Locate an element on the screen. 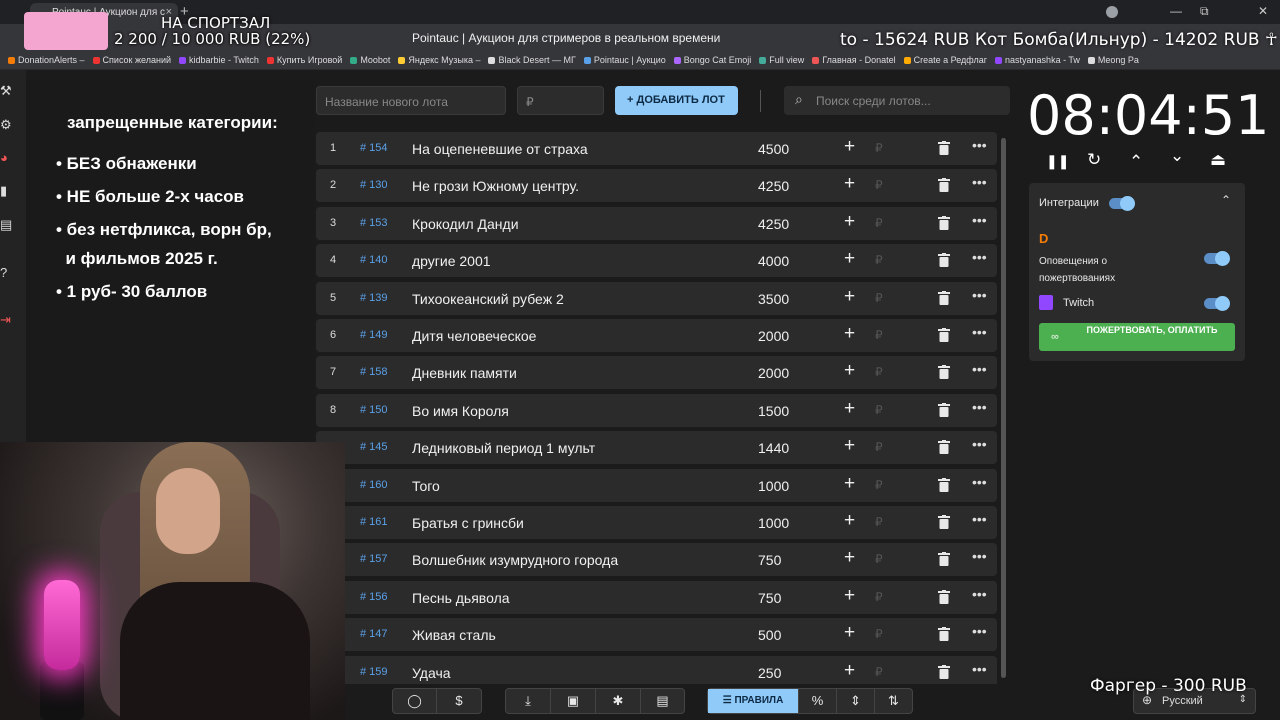 The width and height of the screenshot is (1280, 720). lot-row: 2 # 130 Не грози Южному центру. 4250 + ₽ ••• is located at coordinates (656, 186).